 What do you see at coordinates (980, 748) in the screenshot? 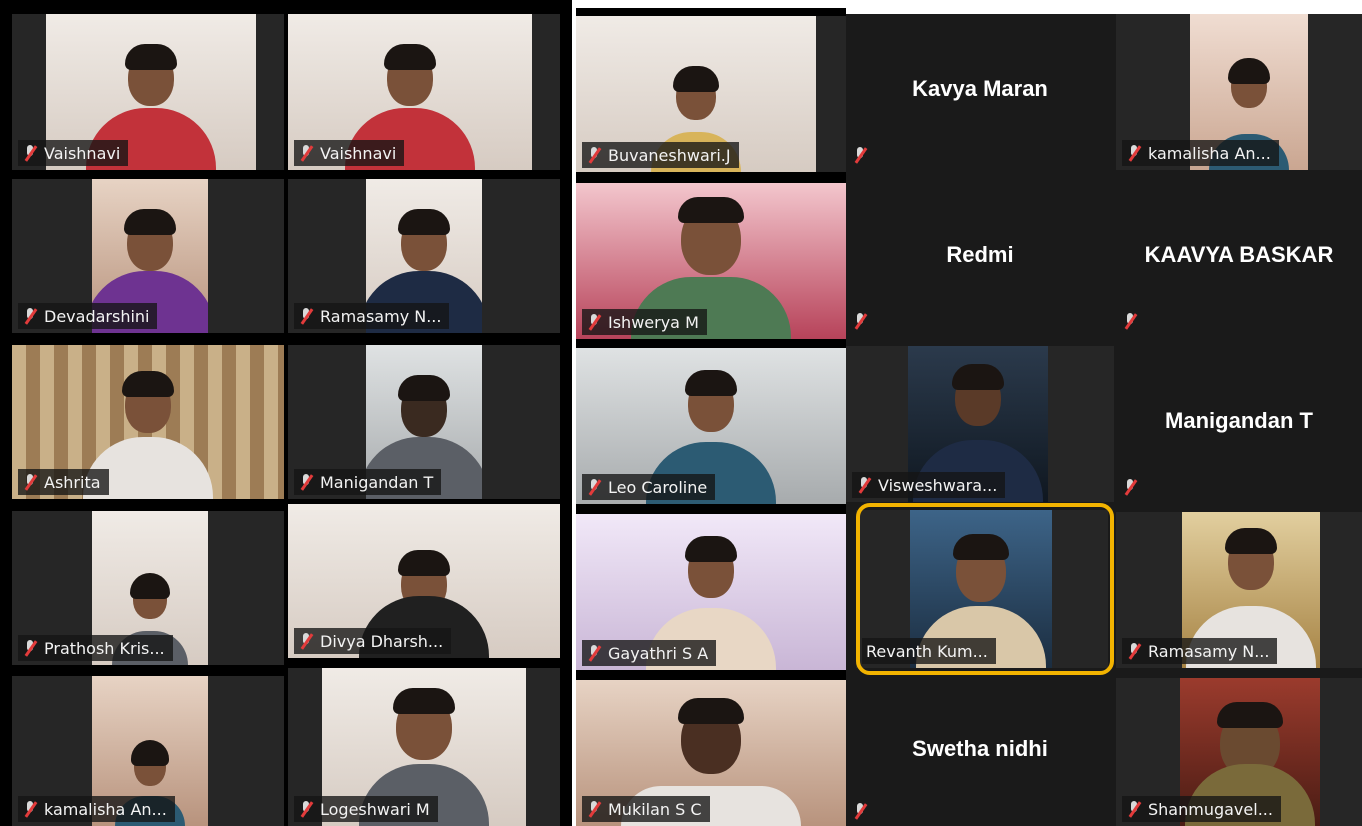
I see `participant-name: Swetha nidhi` at bounding box center [980, 748].